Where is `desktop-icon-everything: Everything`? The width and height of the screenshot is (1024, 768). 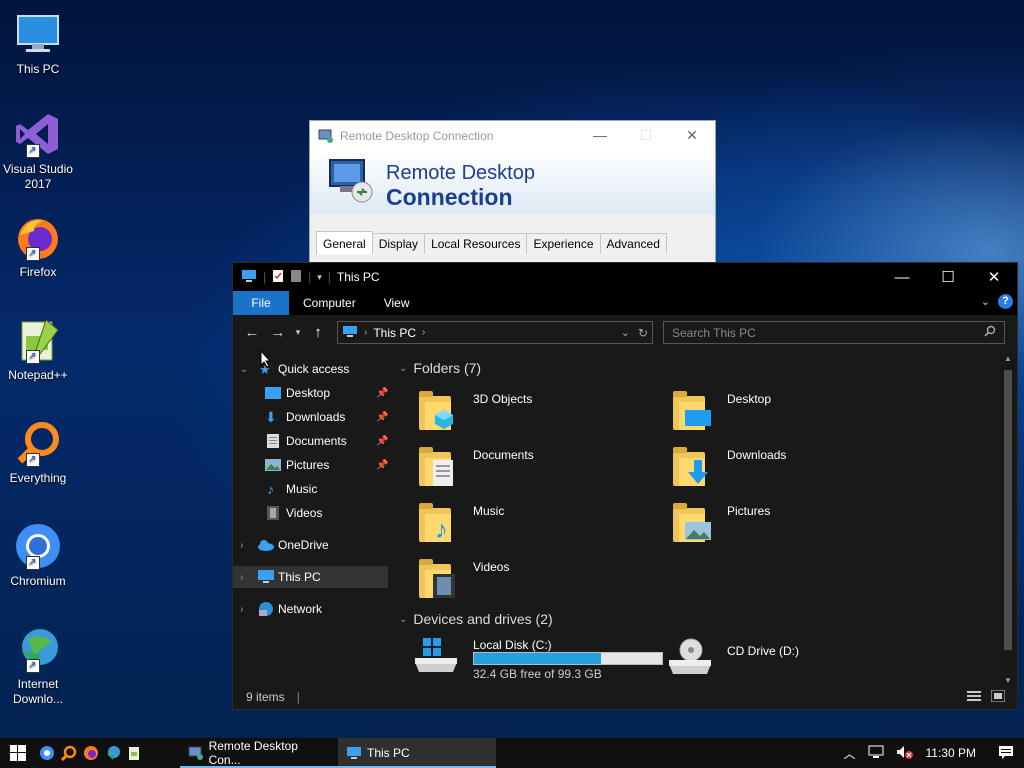
desktop-icon-everything: Everything is located at coordinates (38, 447).